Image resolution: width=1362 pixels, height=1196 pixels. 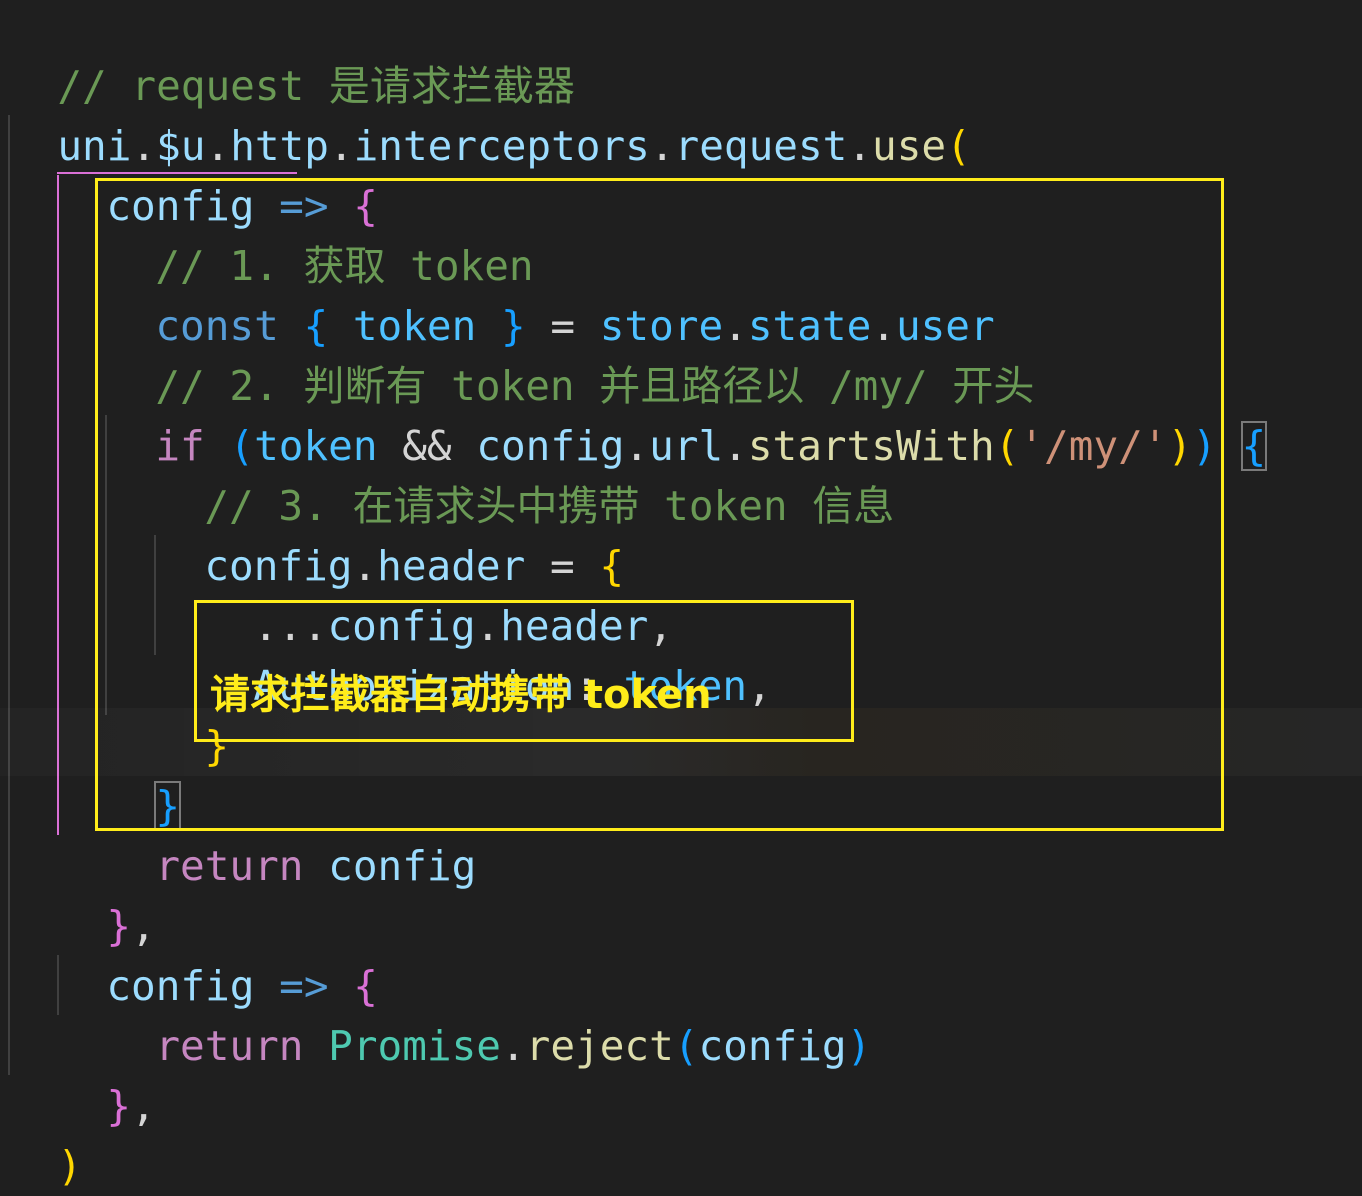 What do you see at coordinates (761, 146) in the screenshot?
I see `identifier: request` at bounding box center [761, 146].